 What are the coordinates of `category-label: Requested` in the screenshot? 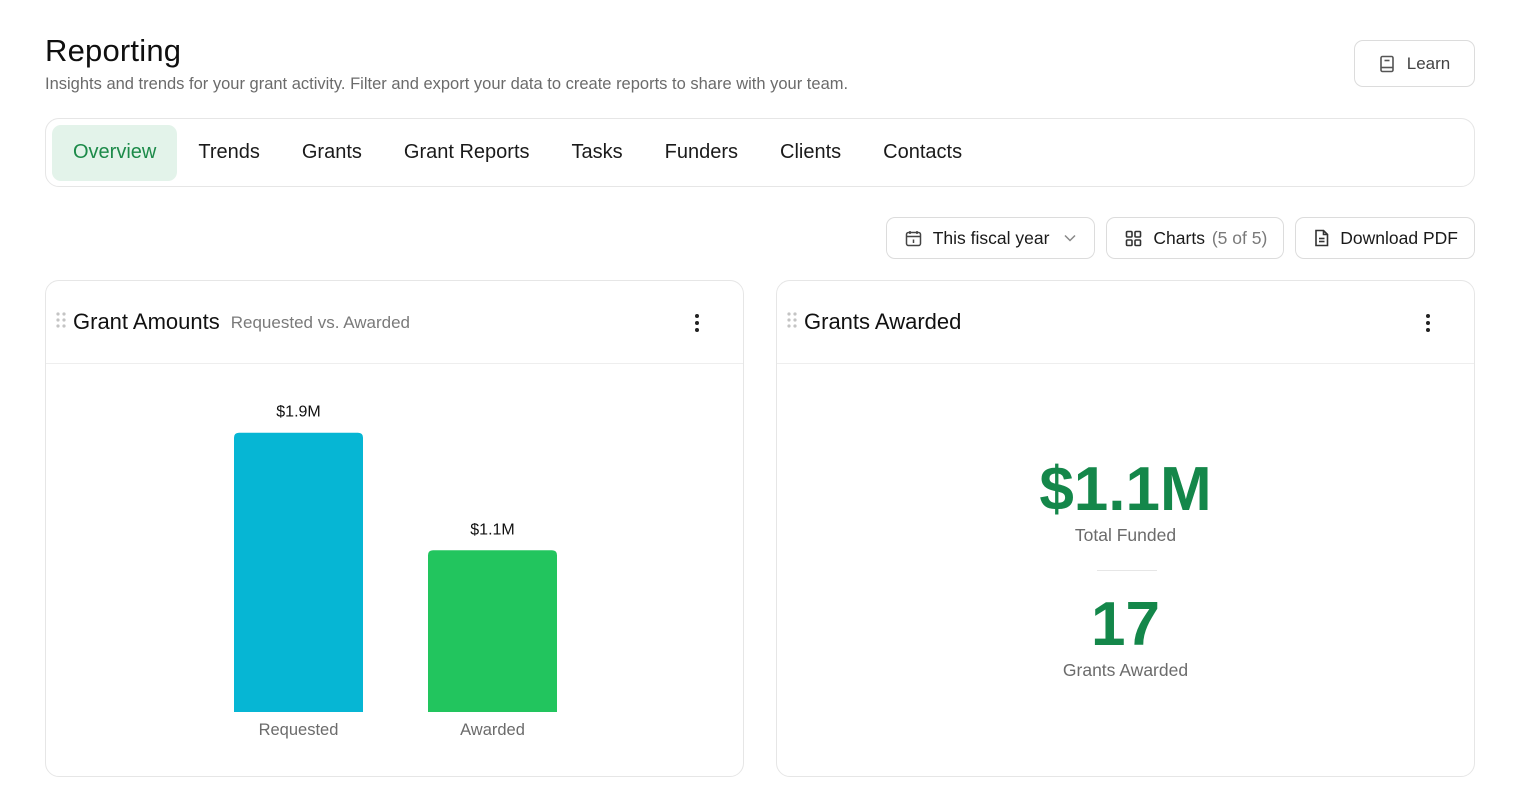 It's located at (299, 730).